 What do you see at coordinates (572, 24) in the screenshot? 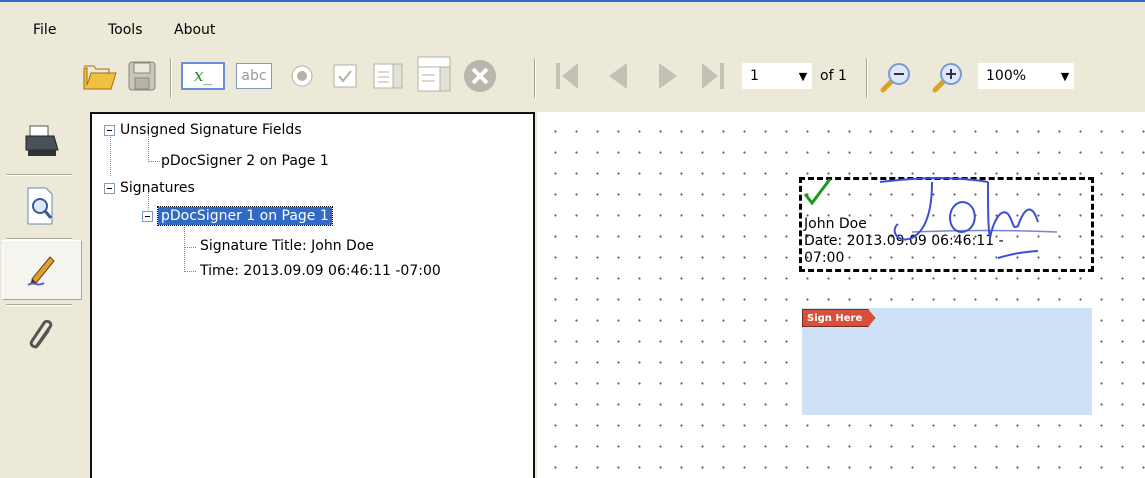
I see `menu-bar: File Tools About` at bounding box center [572, 24].